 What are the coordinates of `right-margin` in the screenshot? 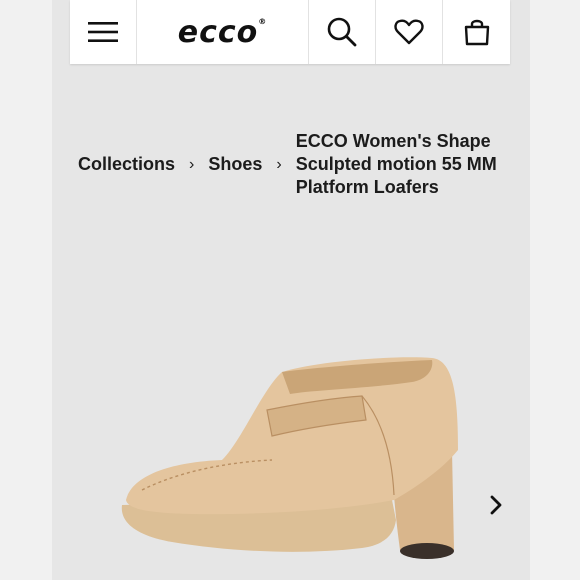 It's located at (555, 290).